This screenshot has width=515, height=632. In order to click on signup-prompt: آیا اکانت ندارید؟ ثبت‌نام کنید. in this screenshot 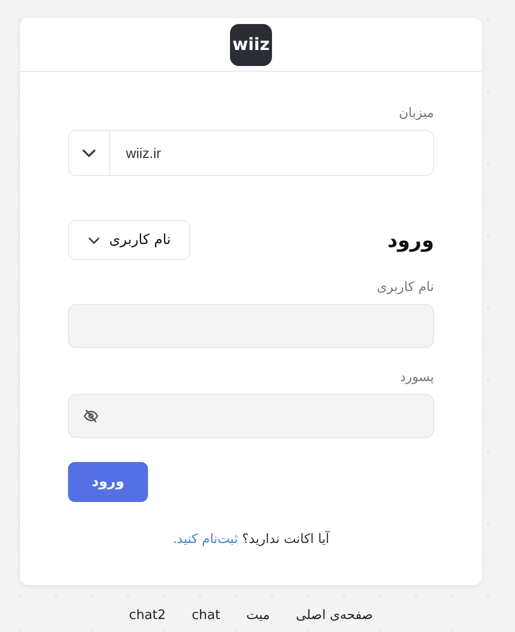, I will do `click(251, 539)`.